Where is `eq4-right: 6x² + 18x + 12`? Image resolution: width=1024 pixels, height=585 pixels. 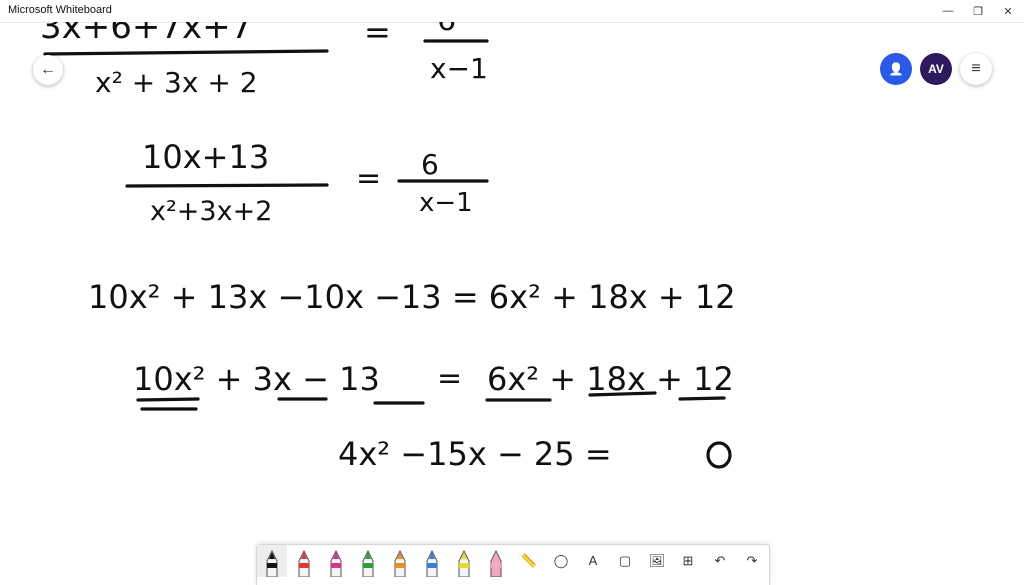 eq4-right: 6x² + 18x + 12 is located at coordinates (610, 379).